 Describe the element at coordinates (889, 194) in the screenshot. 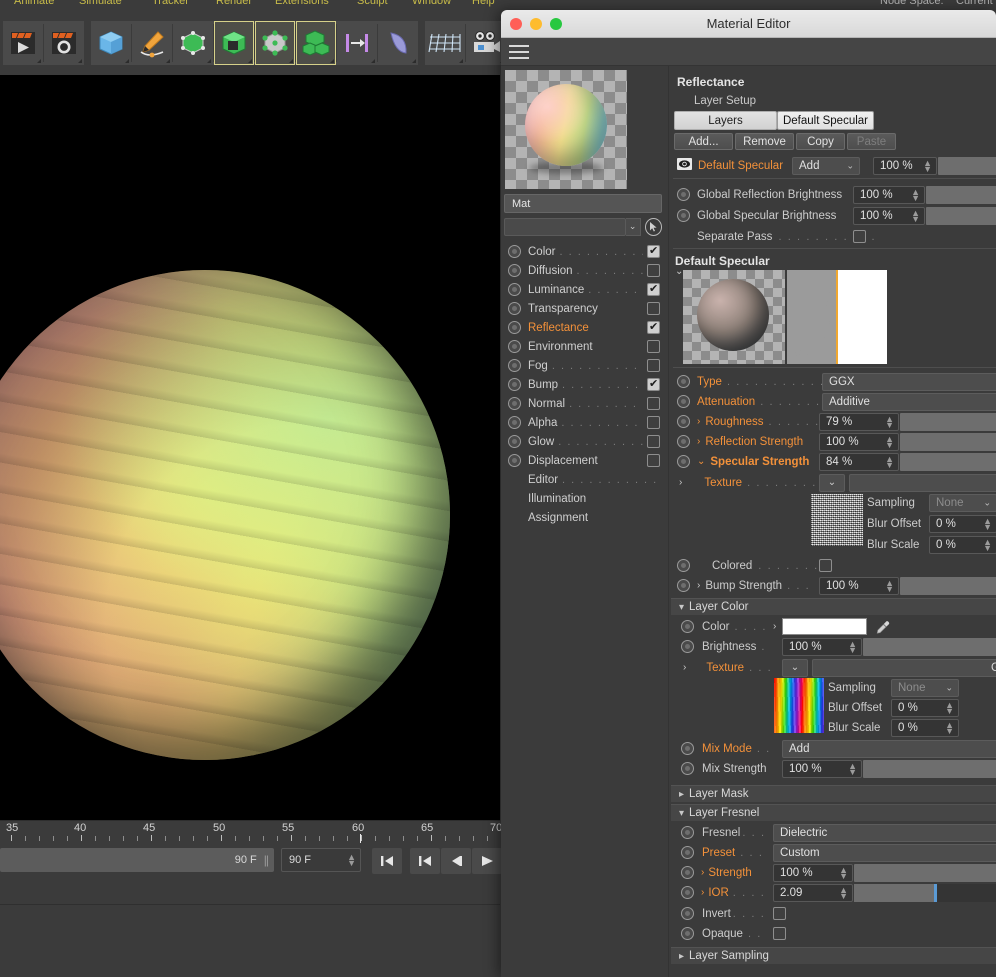

I see `global-reflection-brightness-field: 100 % ▲ ▼` at that location.